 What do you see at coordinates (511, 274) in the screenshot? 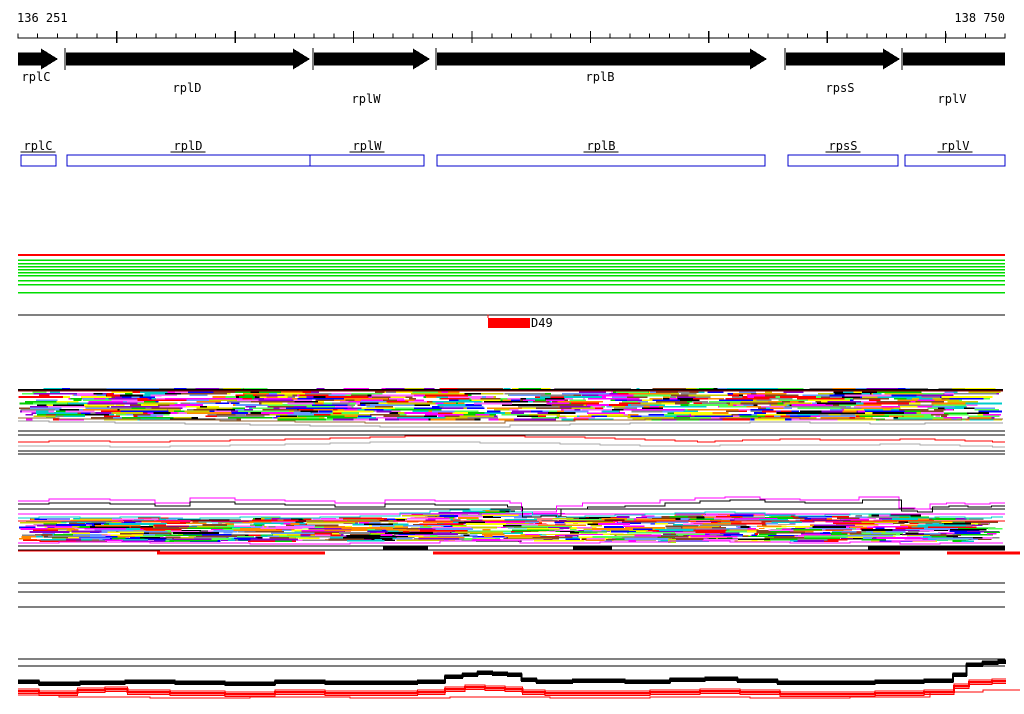
I see `identity-track` at bounding box center [511, 274].